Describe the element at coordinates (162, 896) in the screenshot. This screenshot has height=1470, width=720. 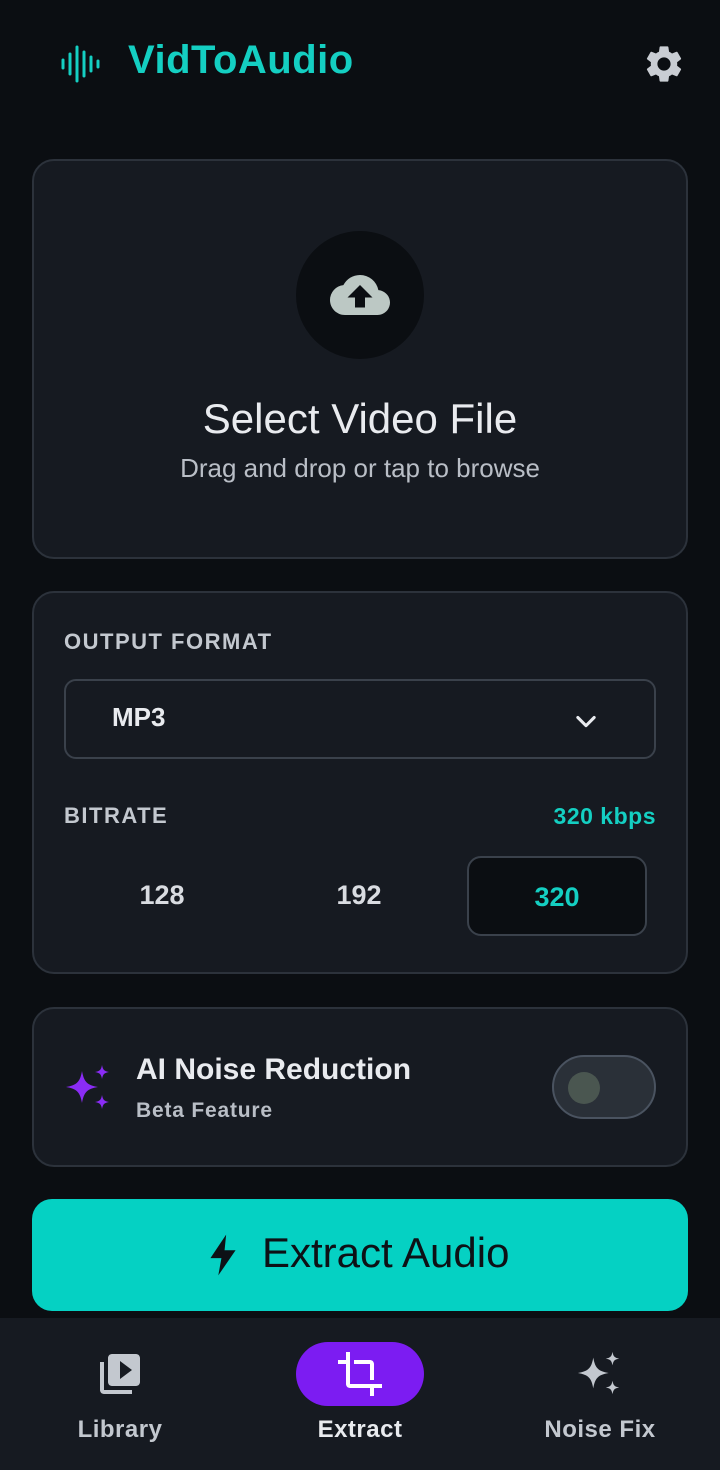
I see `bitrate-option-128: 128` at that location.